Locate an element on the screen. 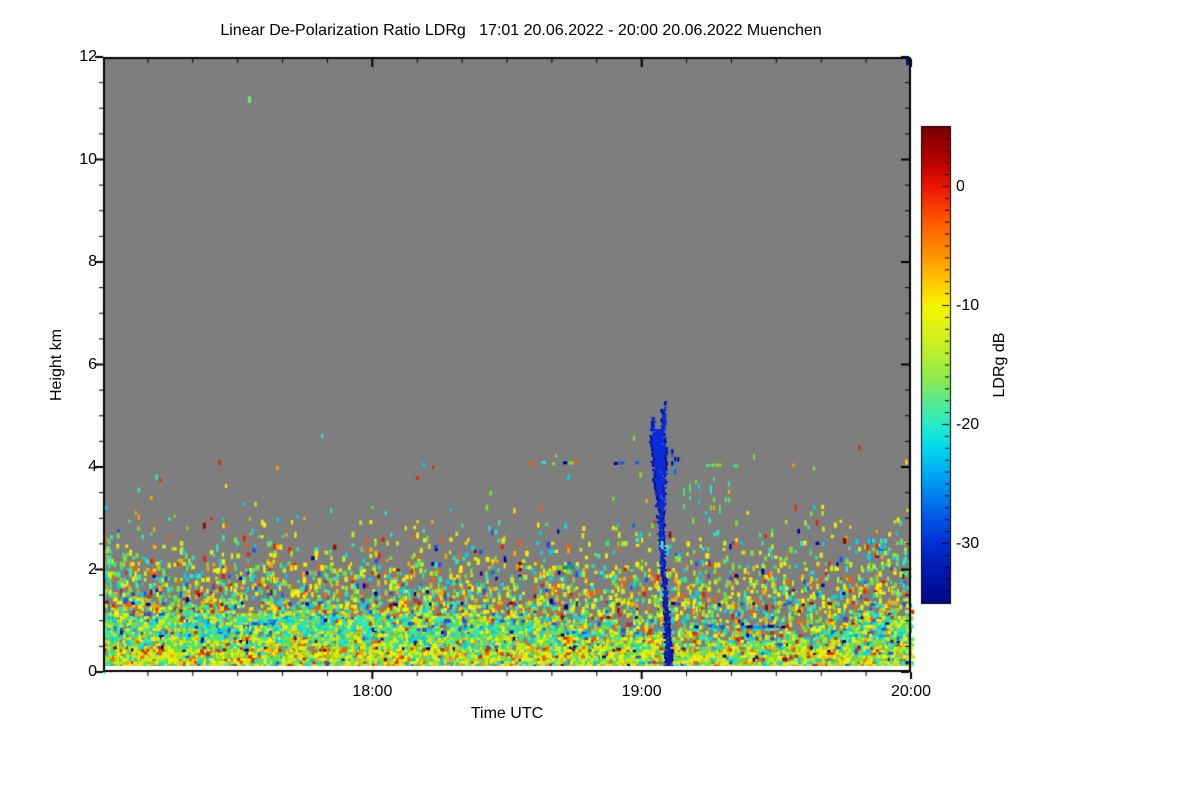 The height and width of the screenshot is (800, 1200). y-tick-label: 2 is located at coordinates (92, 569).